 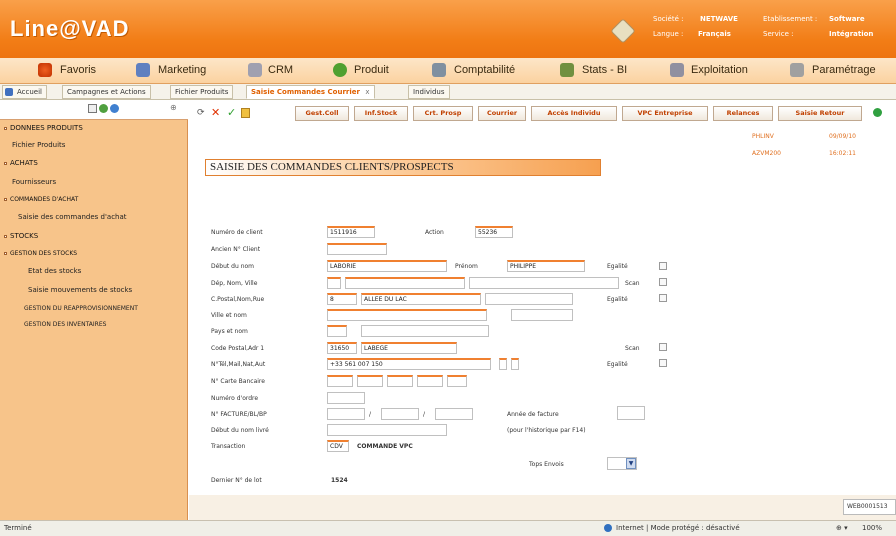 I want to click on debut-nom-field: LABORIE, so click(x=387, y=266).